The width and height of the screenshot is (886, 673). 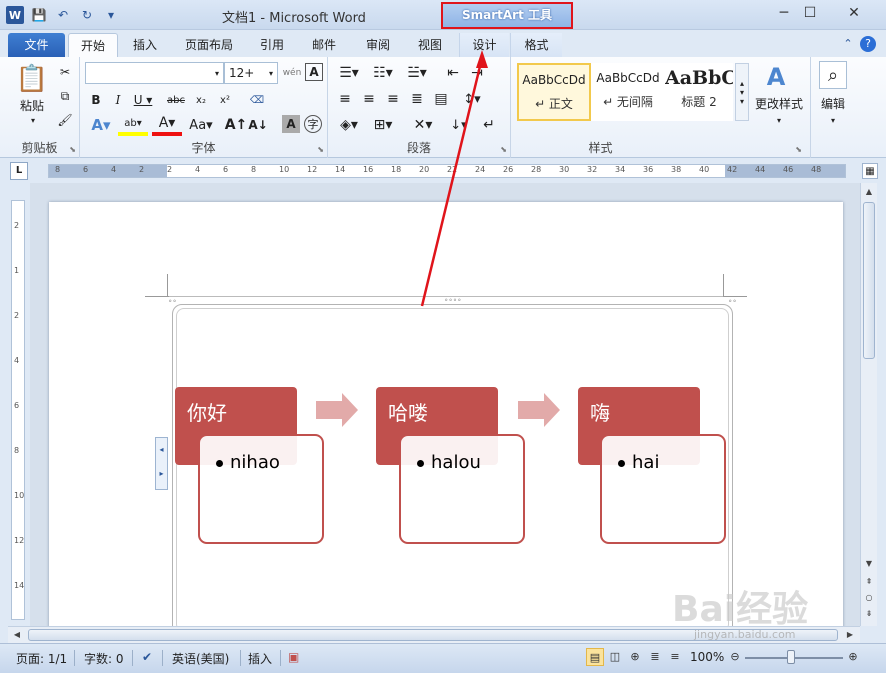 I want to click on paste-icon: 📋, so click(x=32, y=79).